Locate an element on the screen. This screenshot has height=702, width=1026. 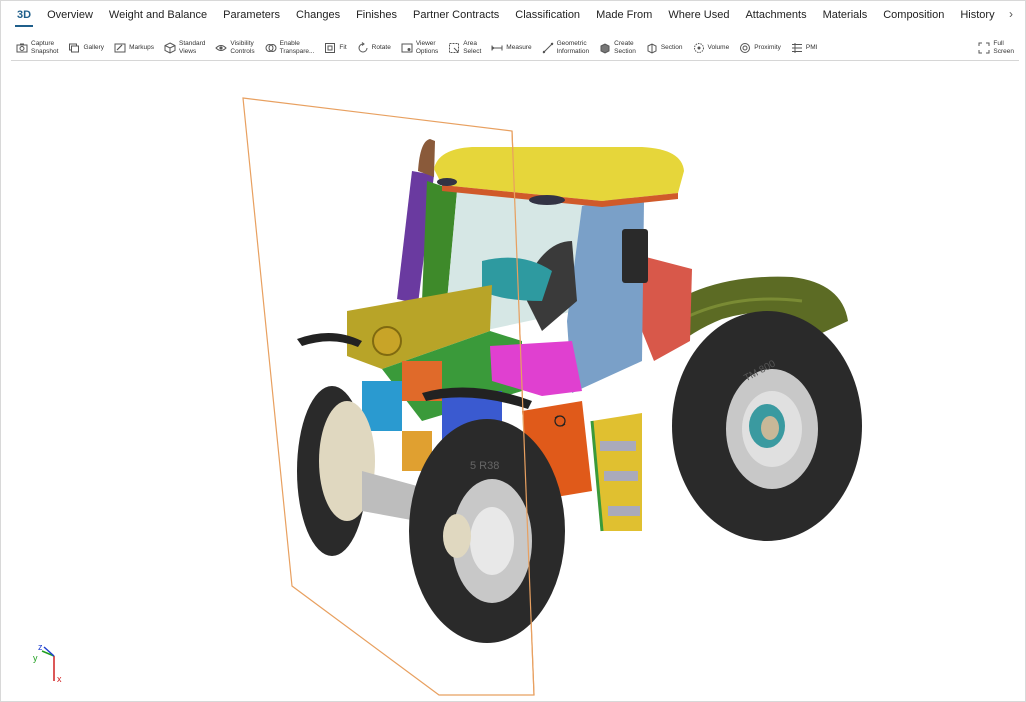
proximity-label: Proximity is located at coordinates (767, 47).